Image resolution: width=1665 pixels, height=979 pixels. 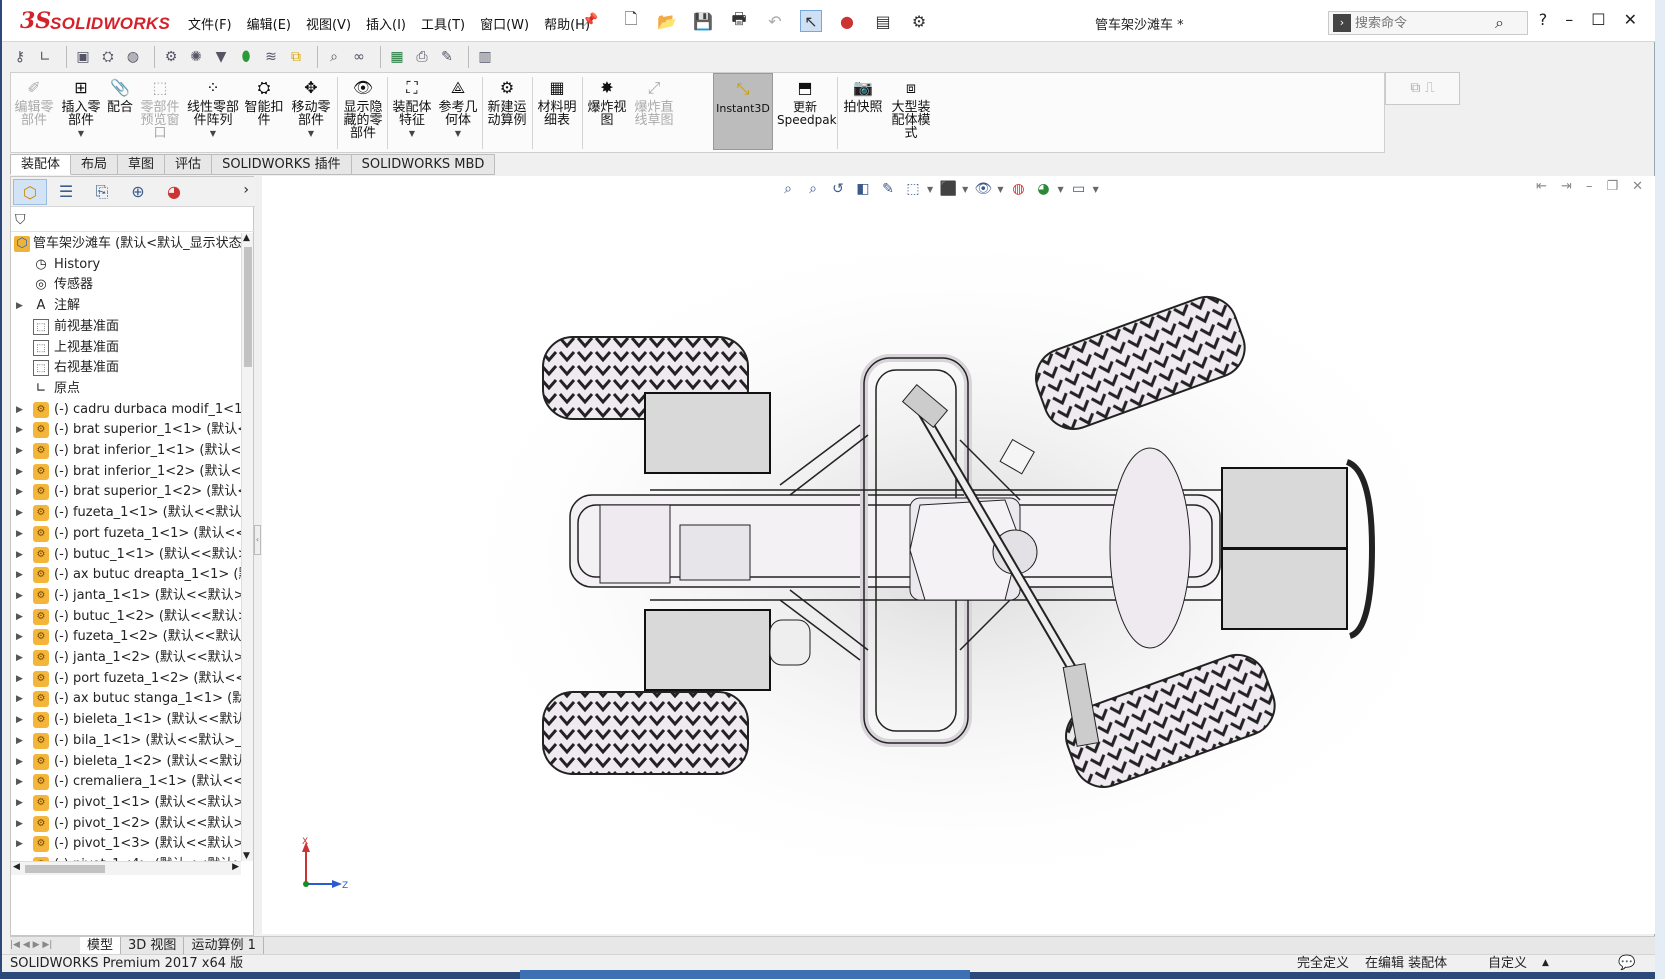 I want to click on units-selector: 自定义, so click(x=1507, y=963).